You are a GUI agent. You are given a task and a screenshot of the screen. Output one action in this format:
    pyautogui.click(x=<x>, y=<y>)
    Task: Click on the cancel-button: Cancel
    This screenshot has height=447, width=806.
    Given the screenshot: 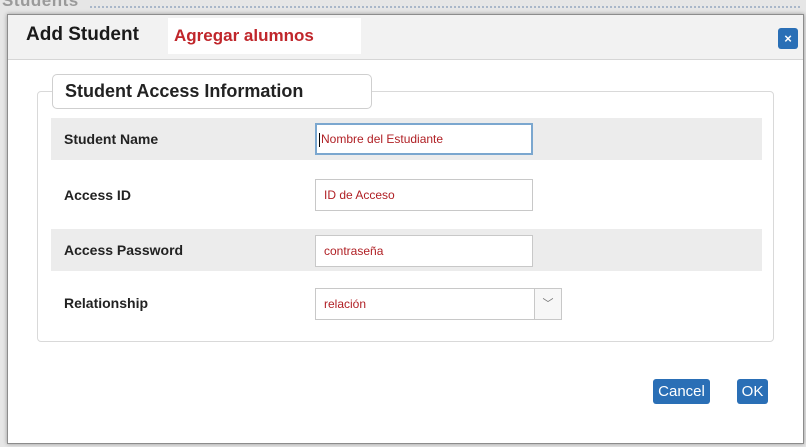 What is the action you would take?
    pyautogui.click(x=681, y=391)
    